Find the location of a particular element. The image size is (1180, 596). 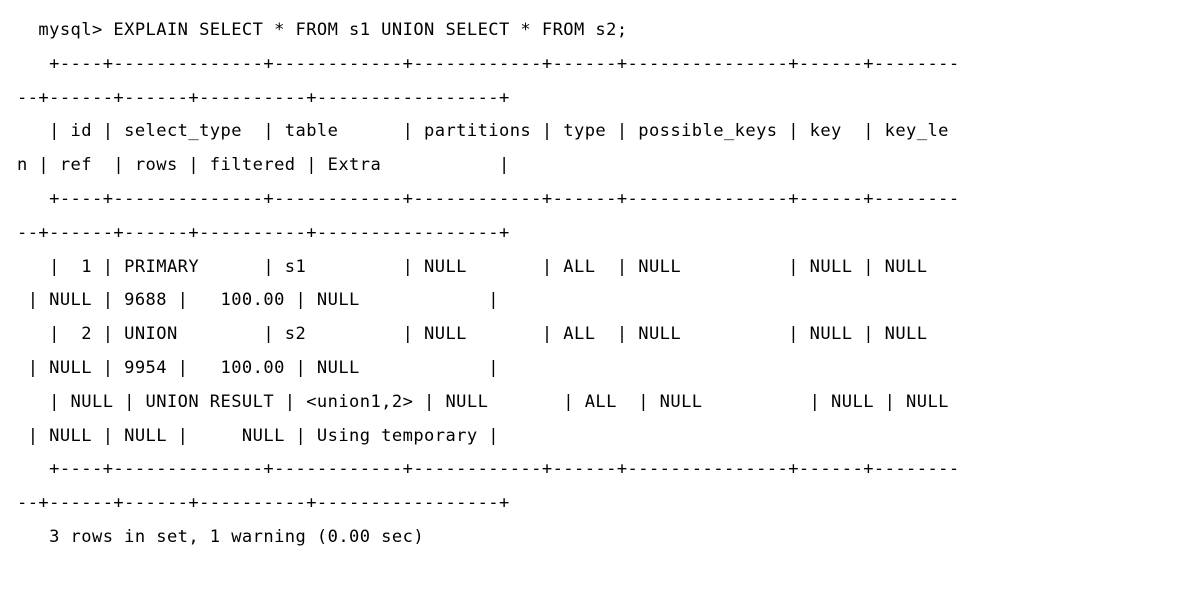

terminal-line-status: 3 rows in set, 1 warning (0.00 sec) is located at coordinates (221, 536).